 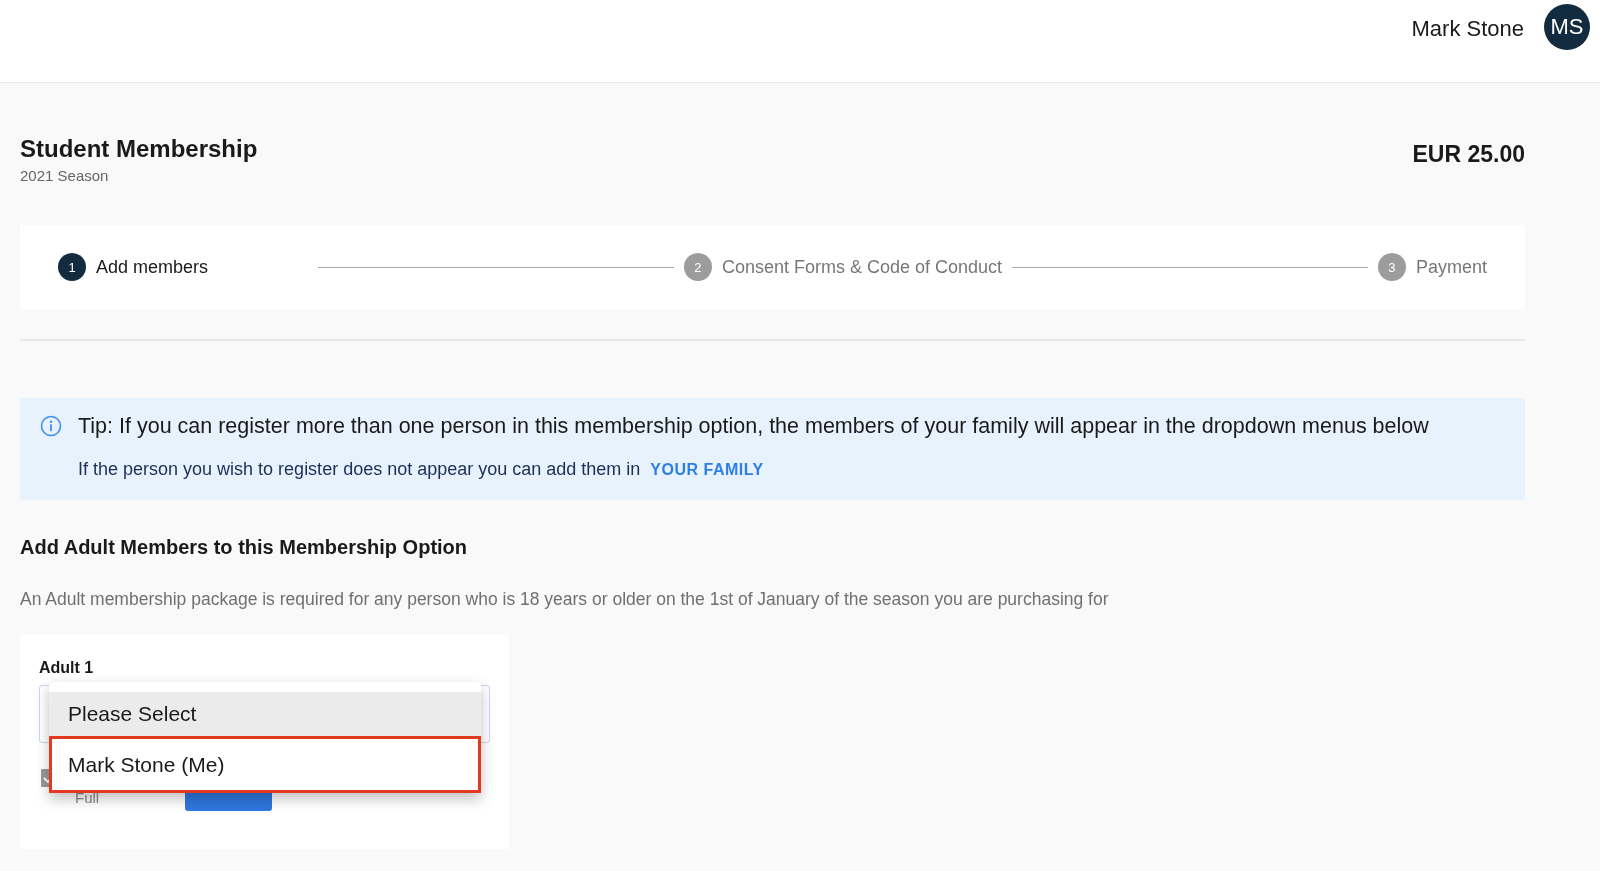 I want to click on step-number: 1, so click(x=72, y=267).